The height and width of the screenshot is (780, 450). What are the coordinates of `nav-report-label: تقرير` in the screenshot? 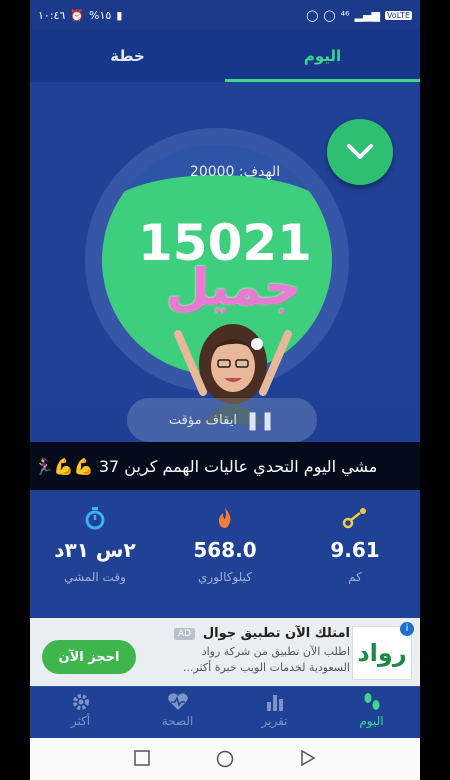 It's located at (274, 721).